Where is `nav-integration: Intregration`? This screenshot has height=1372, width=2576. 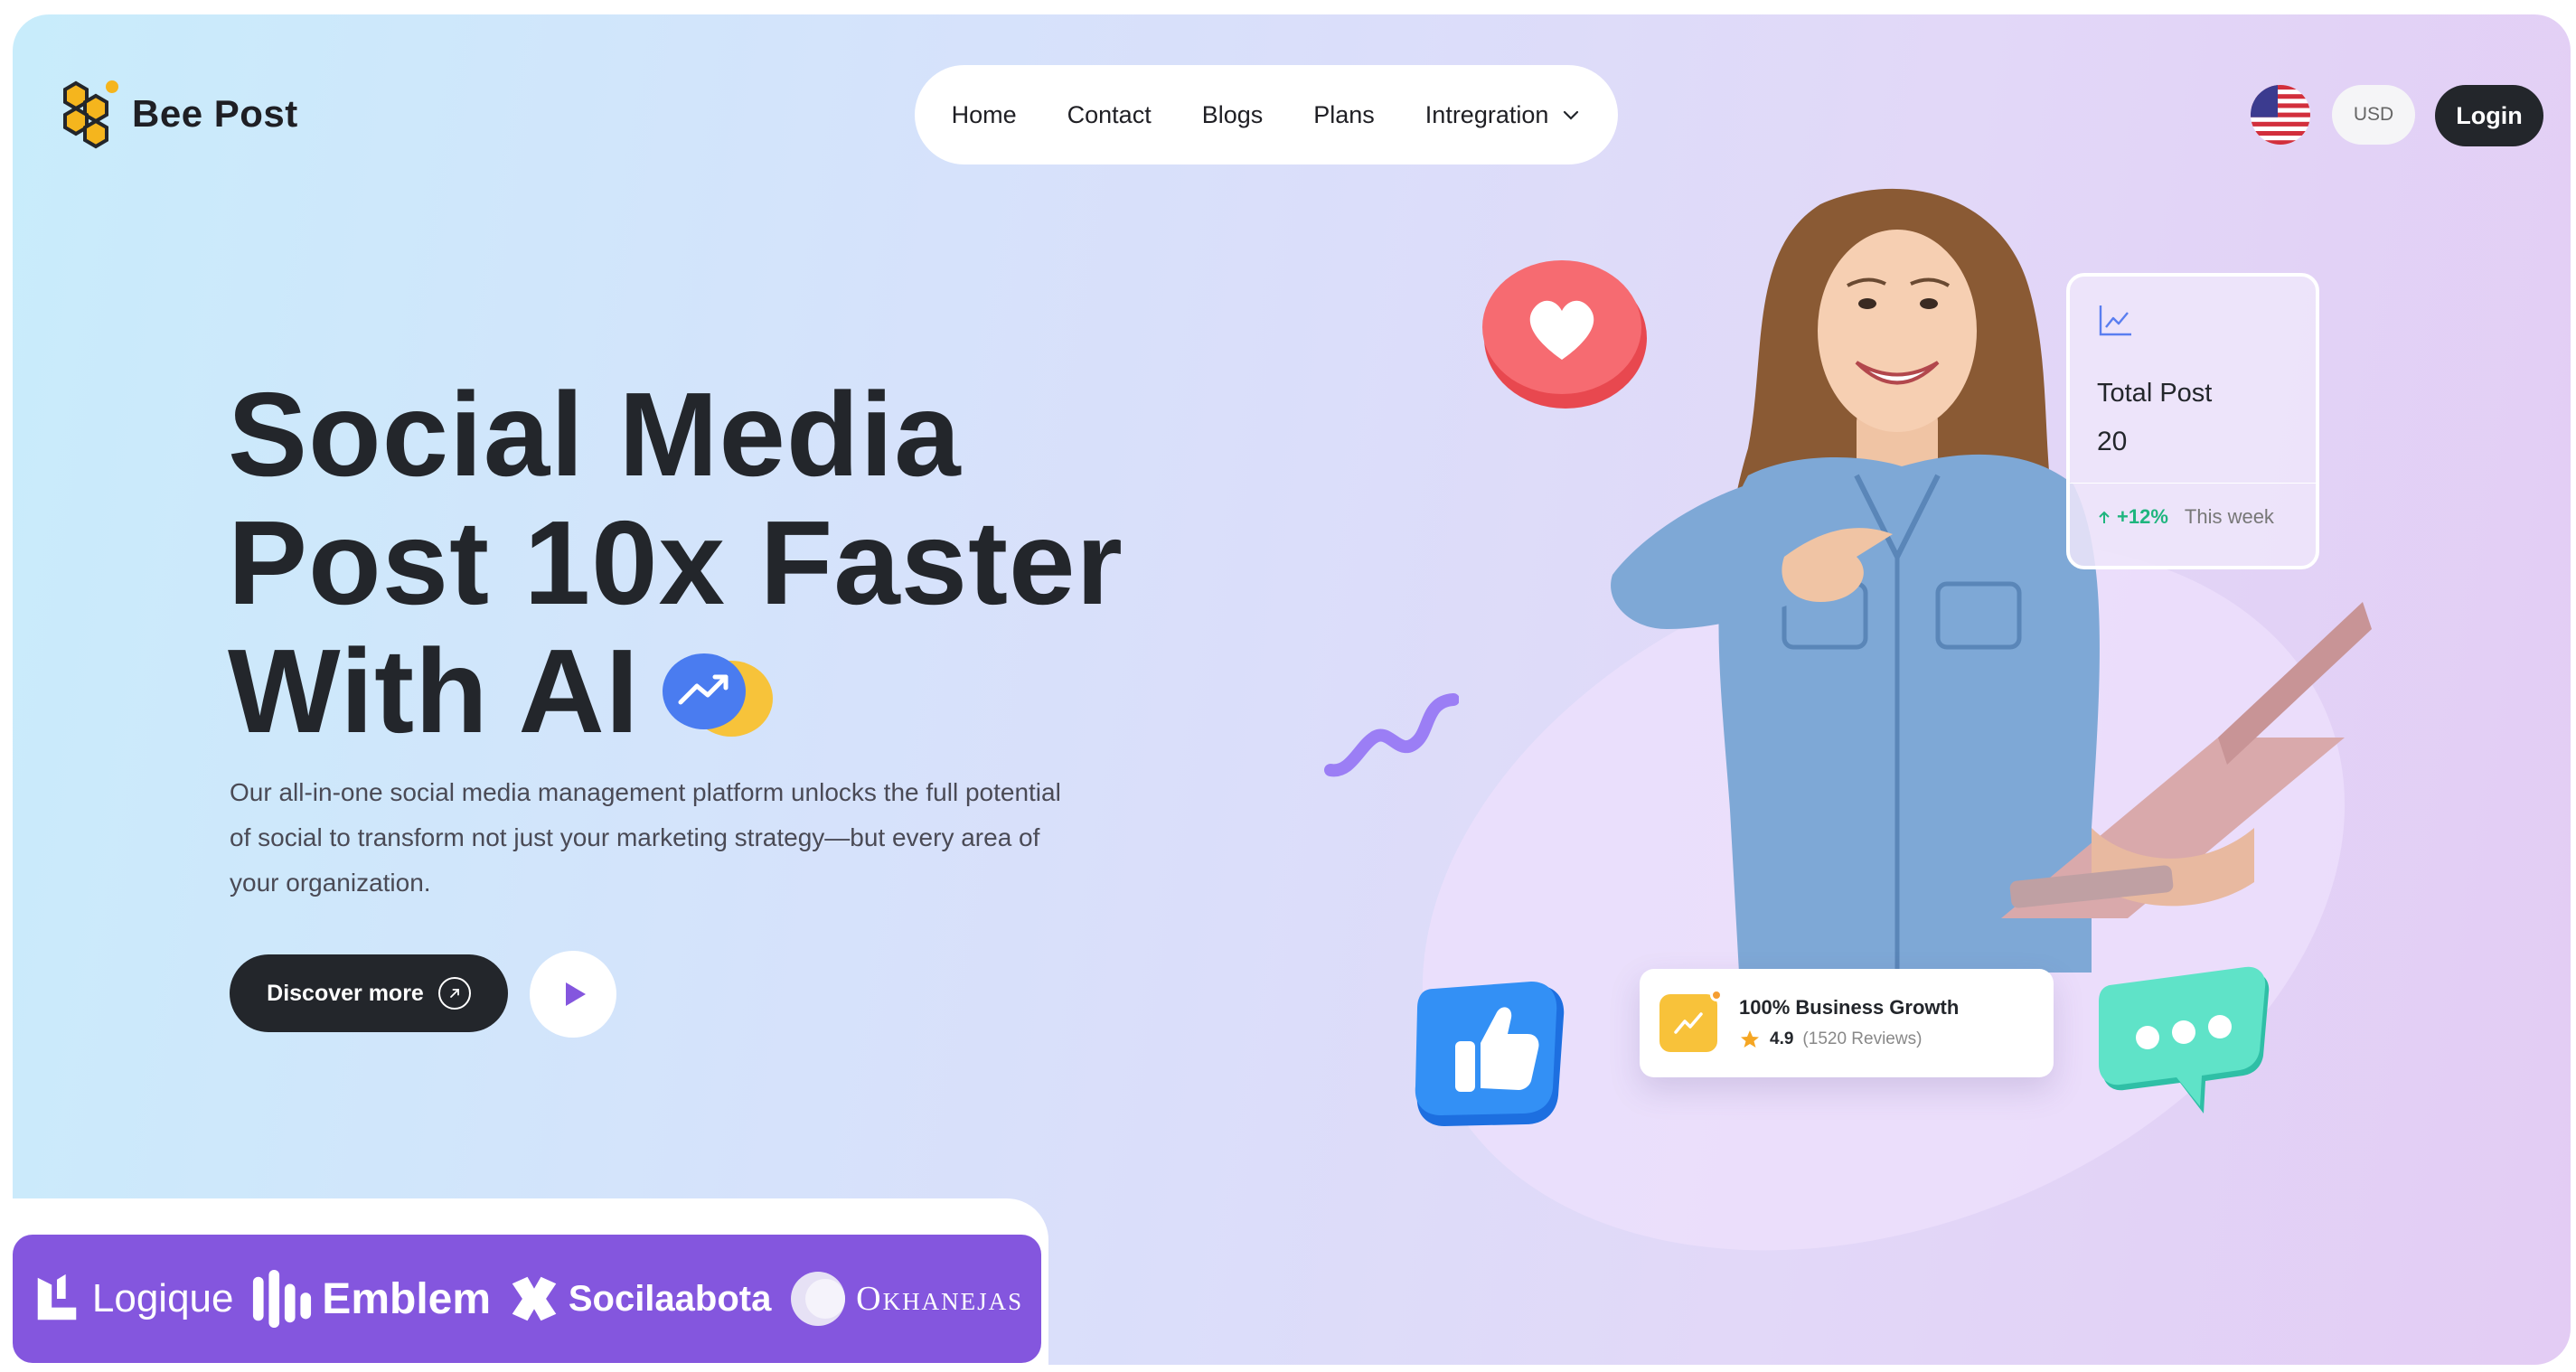
nav-integration: Intregration is located at coordinates (1504, 115).